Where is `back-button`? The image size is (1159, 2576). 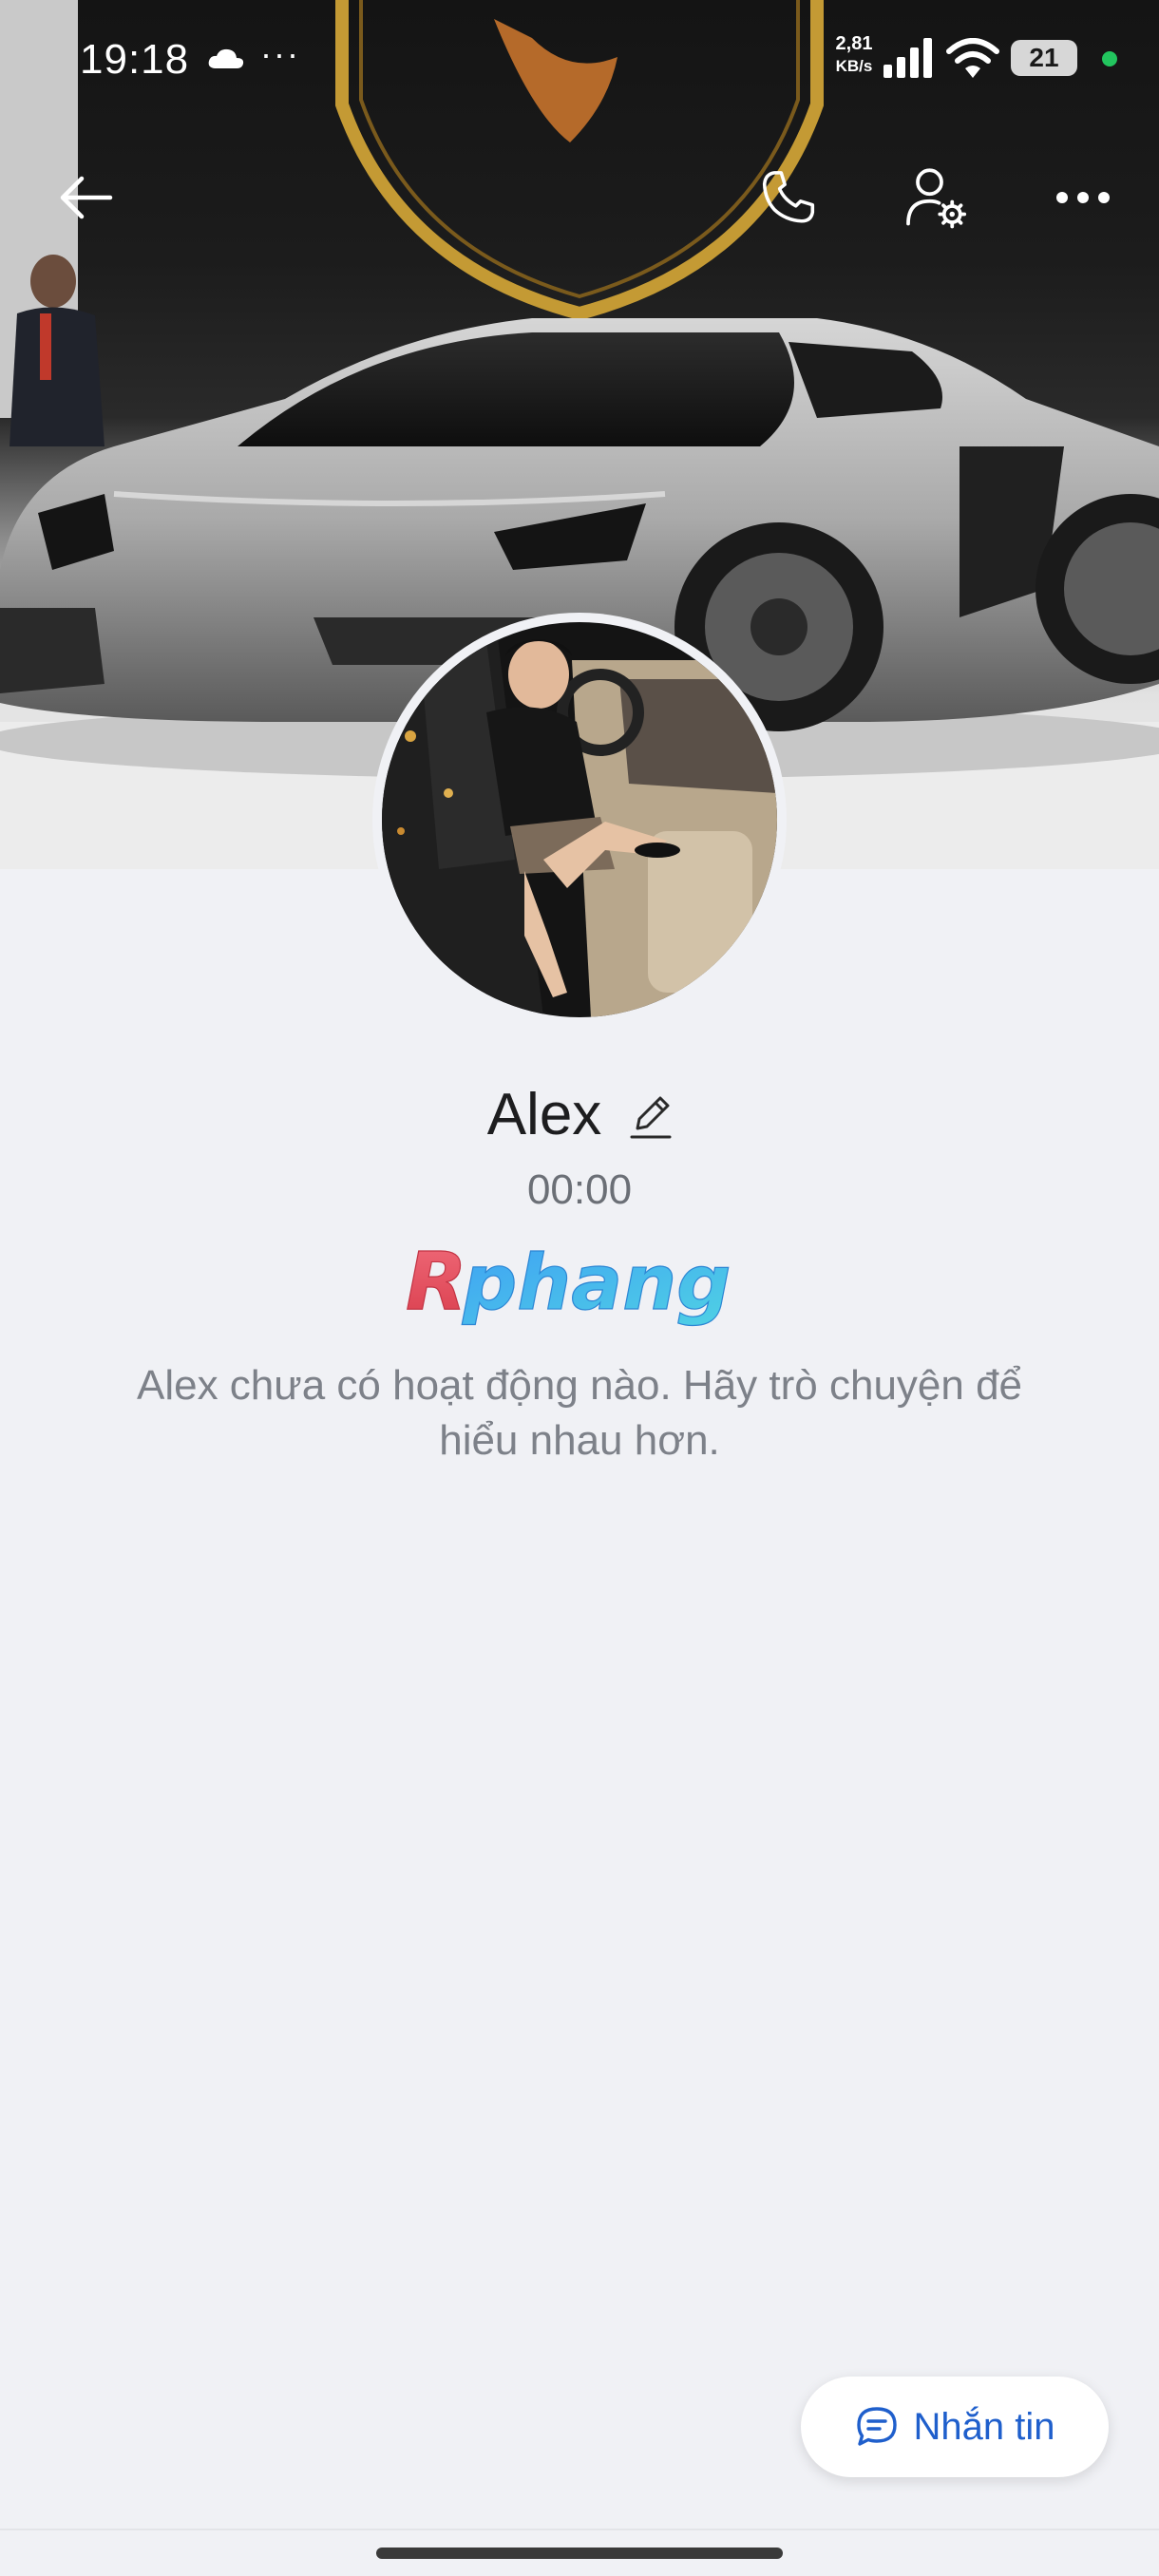
back-button is located at coordinates (86, 198).